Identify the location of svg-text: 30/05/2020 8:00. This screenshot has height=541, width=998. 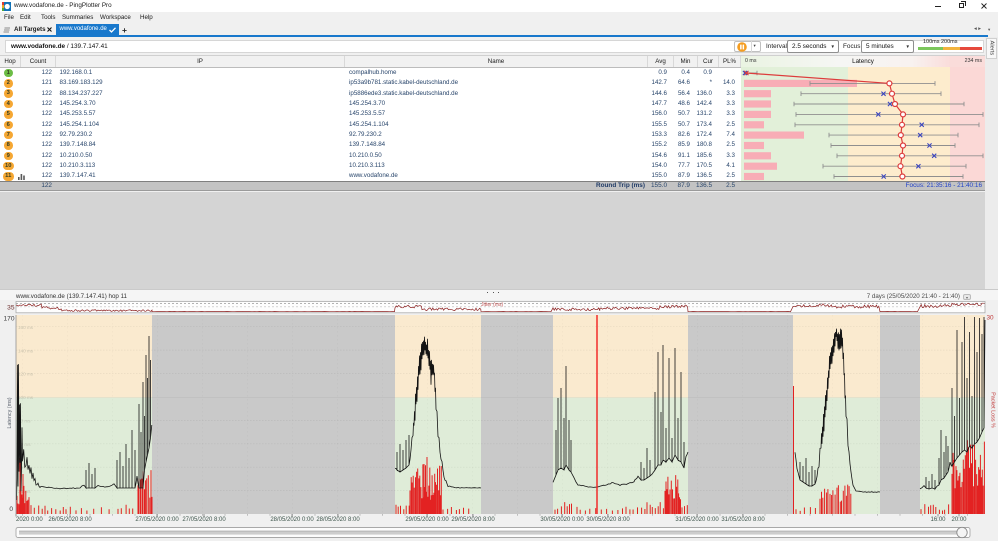
(608, 520).